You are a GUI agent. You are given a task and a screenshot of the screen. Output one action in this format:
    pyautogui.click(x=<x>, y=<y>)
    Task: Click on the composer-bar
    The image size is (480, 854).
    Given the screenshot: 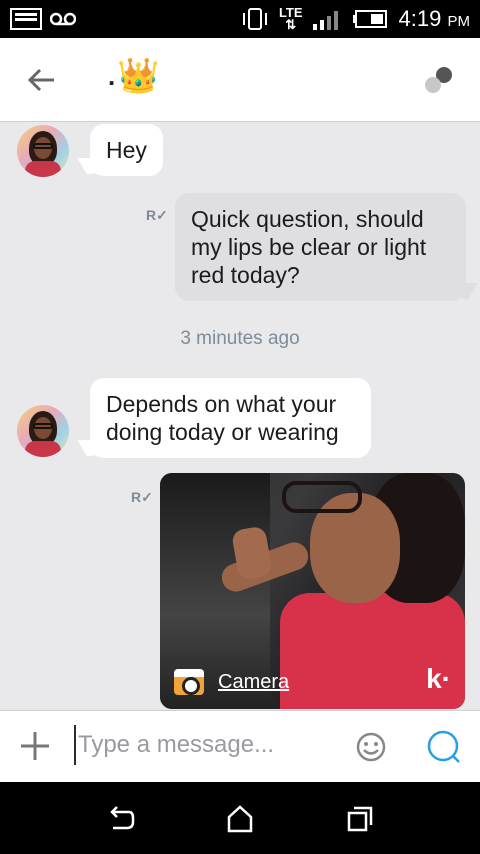 What is the action you would take?
    pyautogui.click(x=240, y=746)
    